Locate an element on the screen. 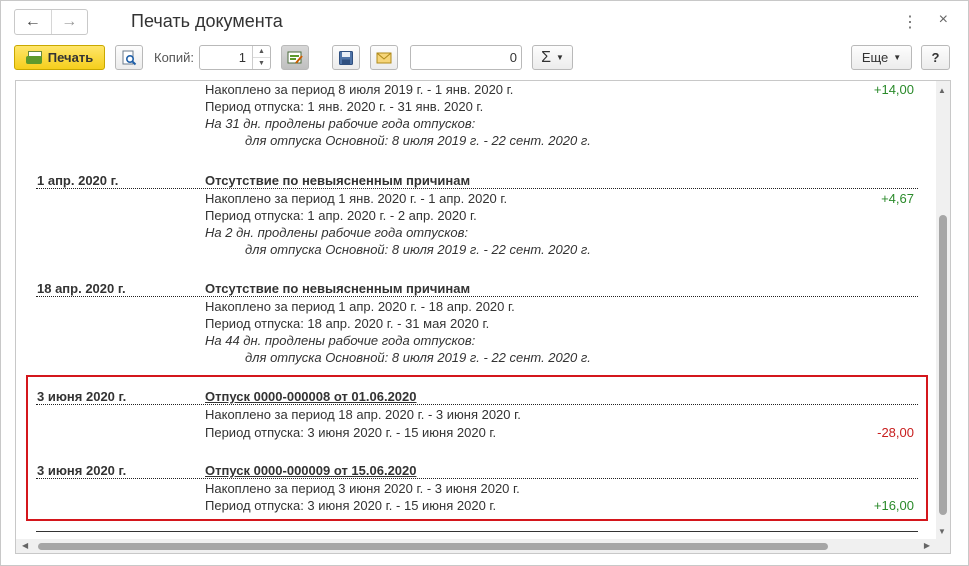 The width and height of the screenshot is (969, 566). print-button: Печать is located at coordinates (59, 57).